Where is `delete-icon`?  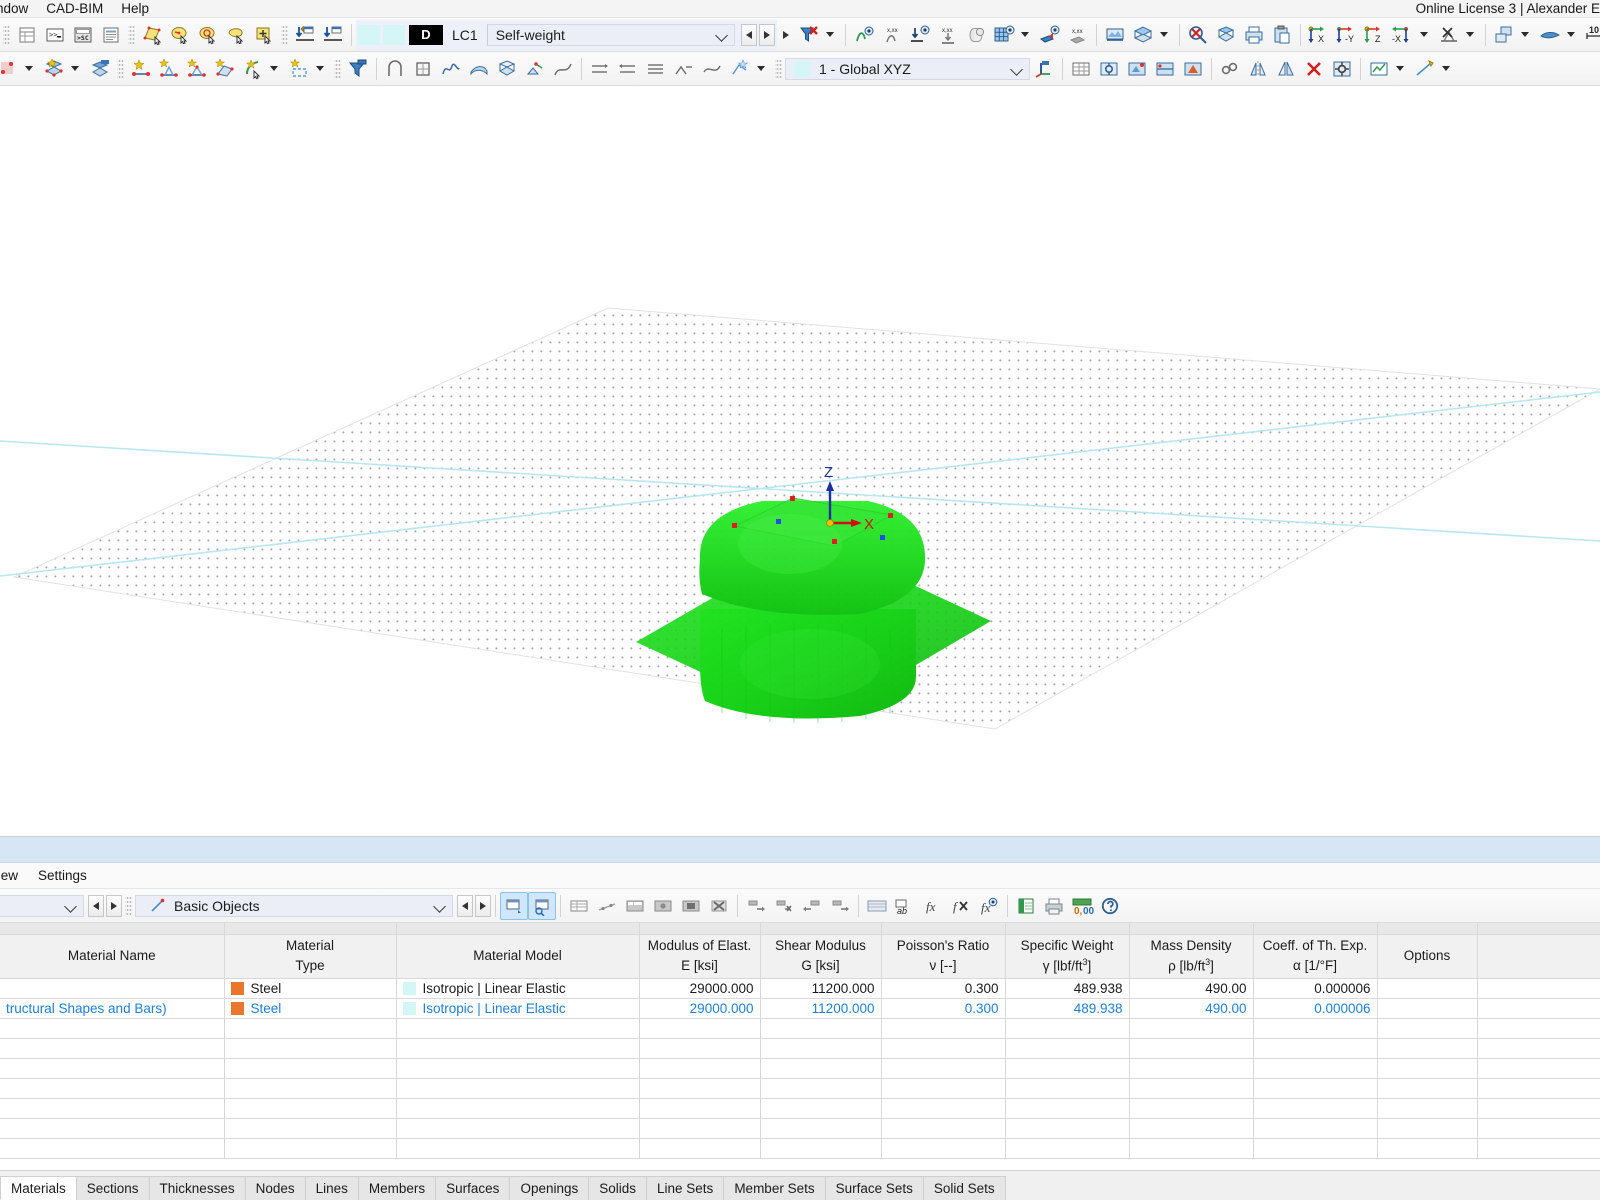 delete-icon is located at coordinates (1314, 69).